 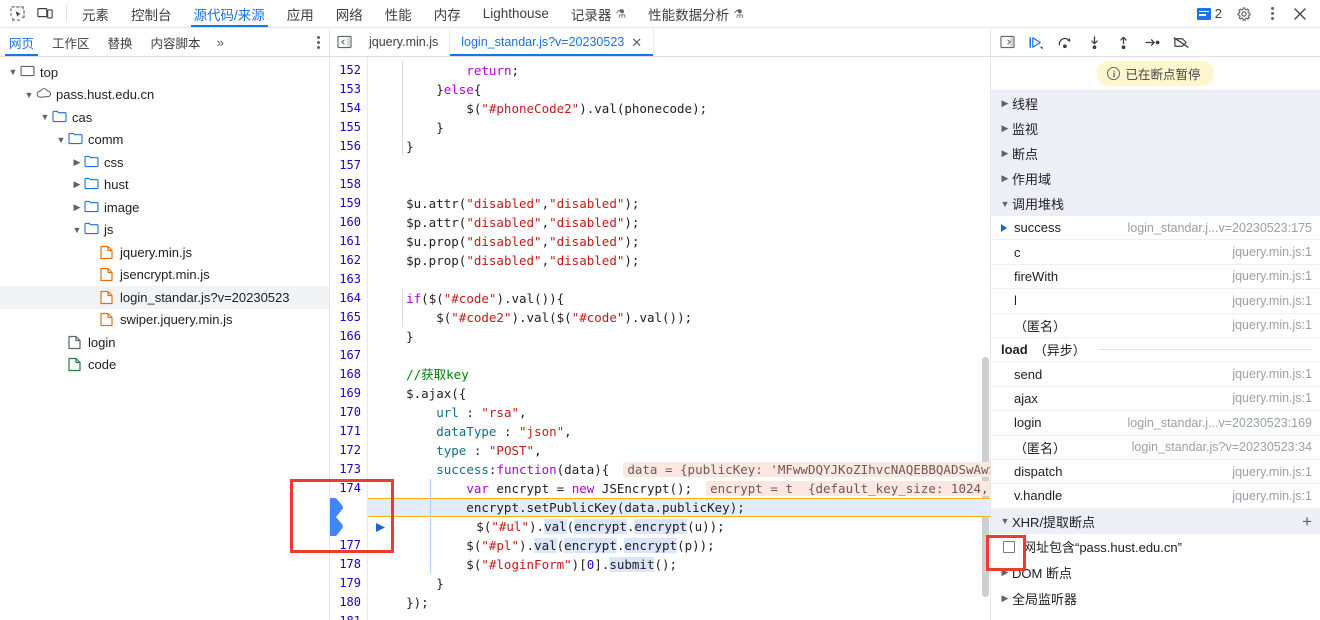 I want to click on xhr-breakpoint-item: 网址包含“pass.hust.edu.cn”, so click(x=1155, y=546).